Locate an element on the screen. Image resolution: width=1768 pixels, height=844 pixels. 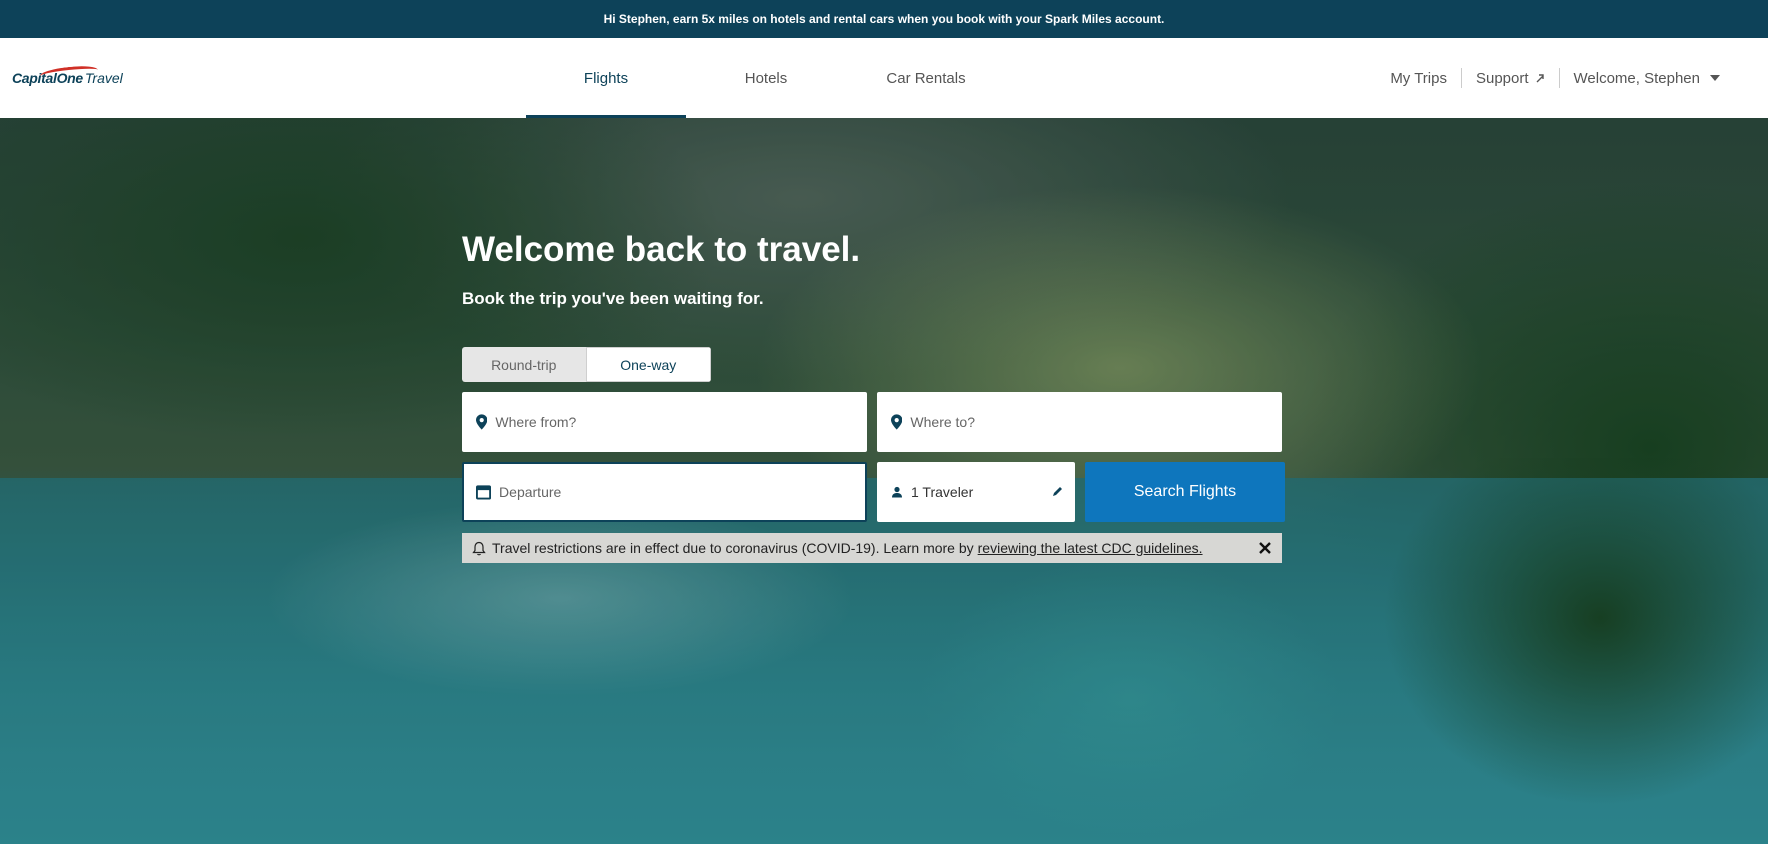
header-account-links: My Trips Support Welcome, Stephen is located at coordinates (1555, 78).